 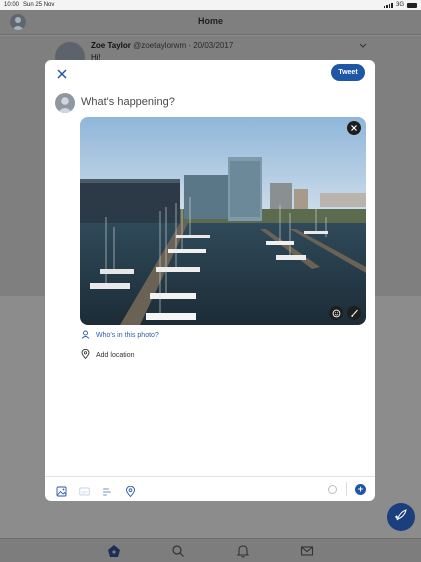 What do you see at coordinates (61, 490) in the screenshot?
I see `image-icon` at bounding box center [61, 490].